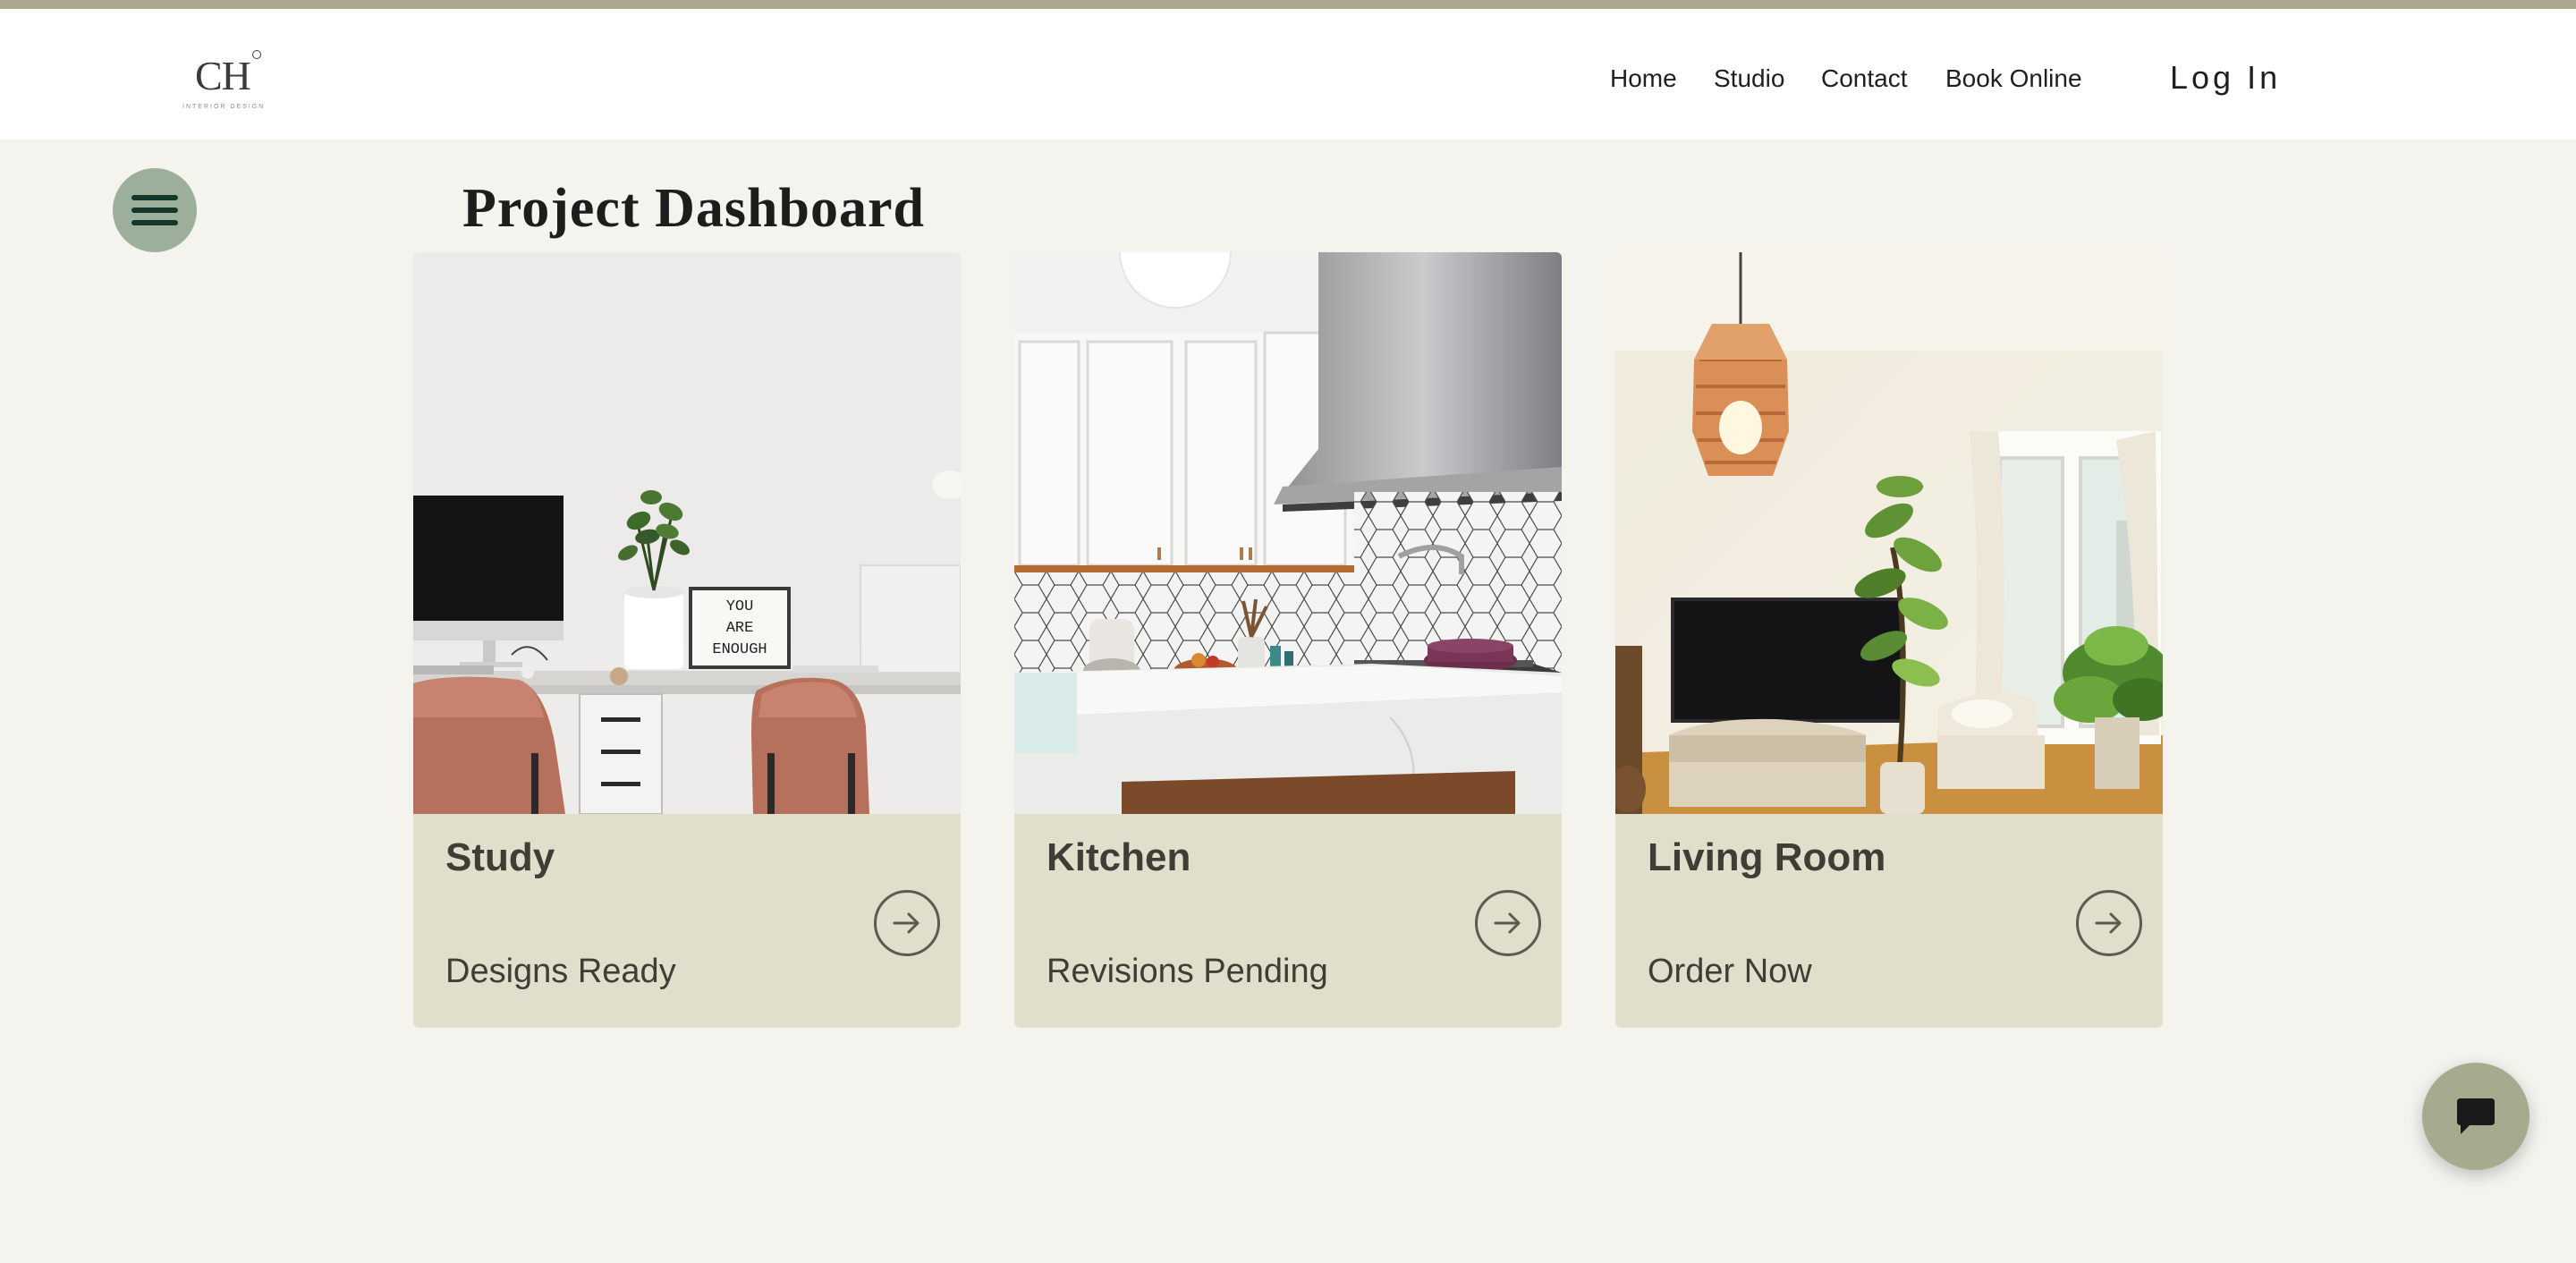 Image resolution: width=2576 pixels, height=1263 pixels. I want to click on logo-degree-mark, so click(256, 54).